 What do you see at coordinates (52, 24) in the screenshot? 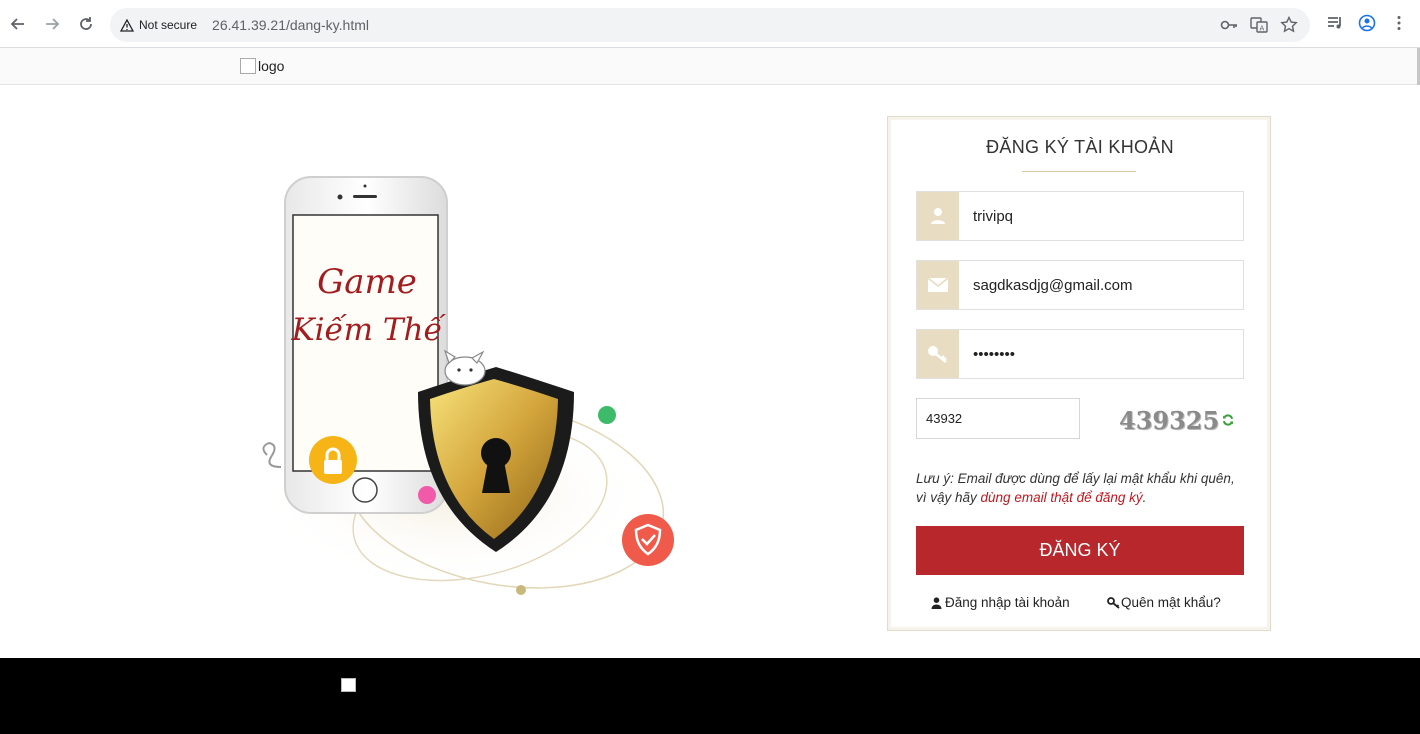
I see `forward-icon` at bounding box center [52, 24].